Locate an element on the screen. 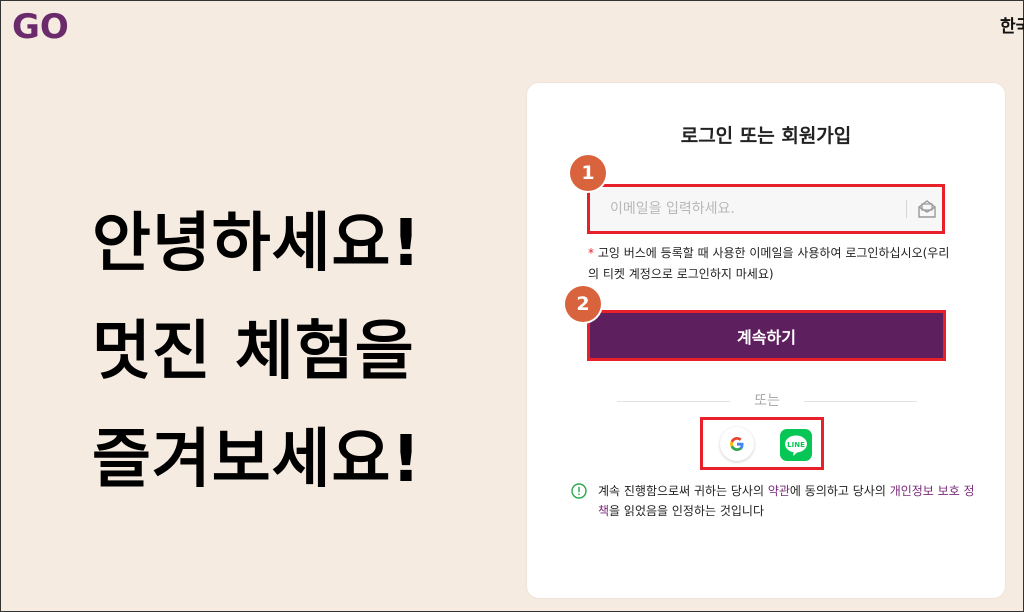  google-icon is located at coordinates (737, 444).